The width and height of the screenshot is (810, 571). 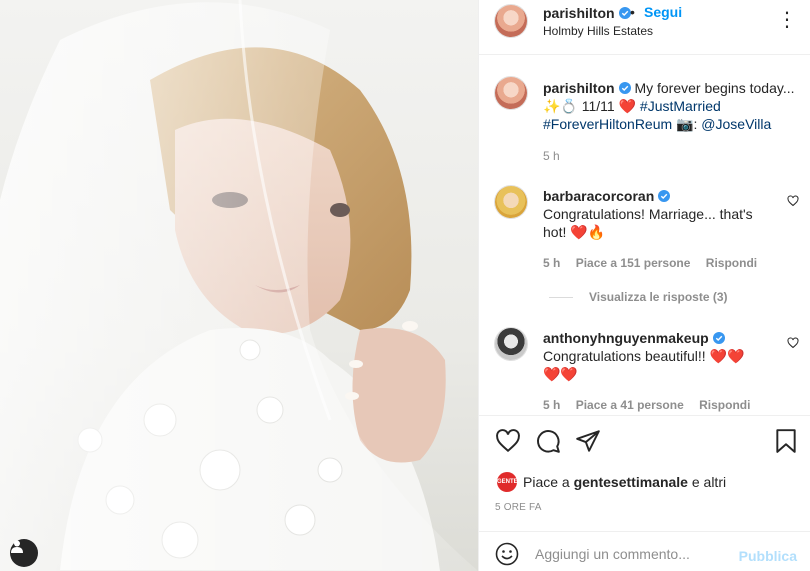 What do you see at coordinates (511, 21) in the screenshot?
I see `author-avatar` at bounding box center [511, 21].